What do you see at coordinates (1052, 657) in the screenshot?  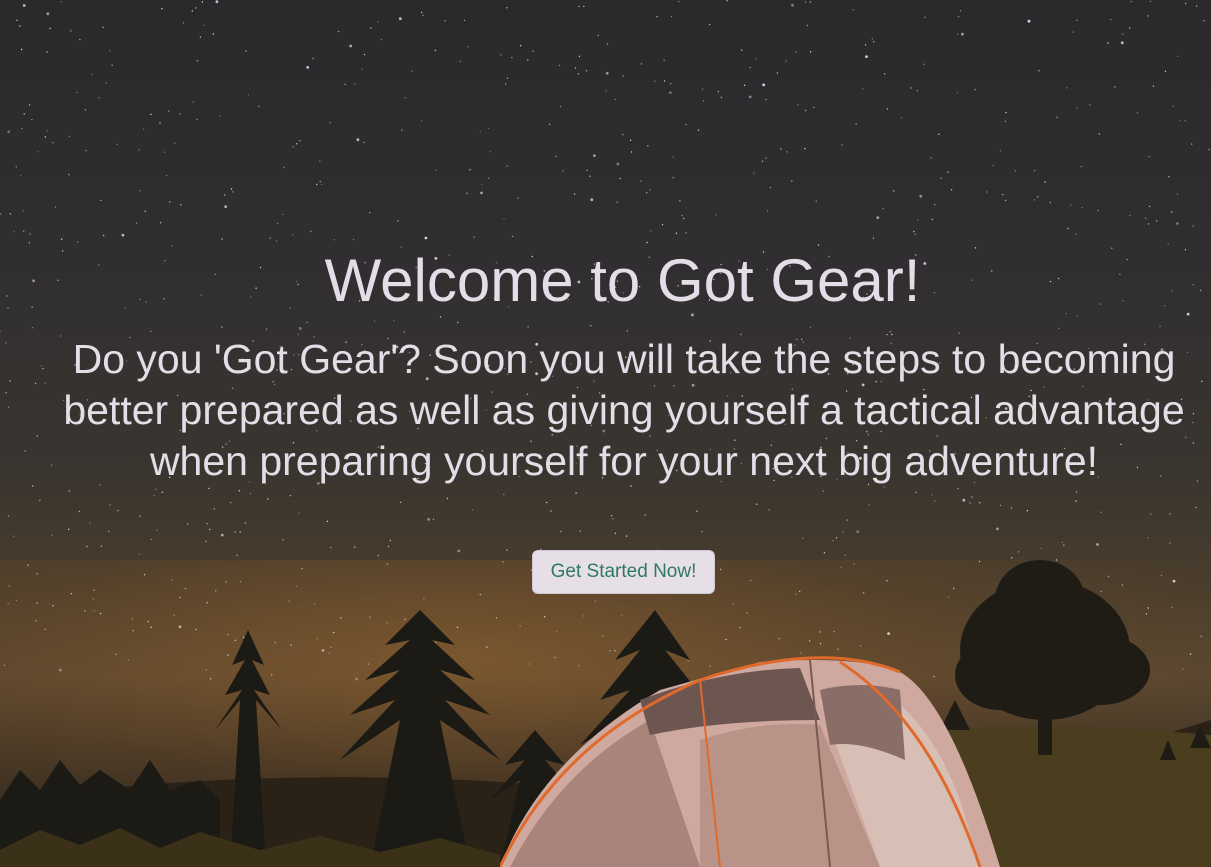 I see `tree-right` at bounding box center [1052, 657].